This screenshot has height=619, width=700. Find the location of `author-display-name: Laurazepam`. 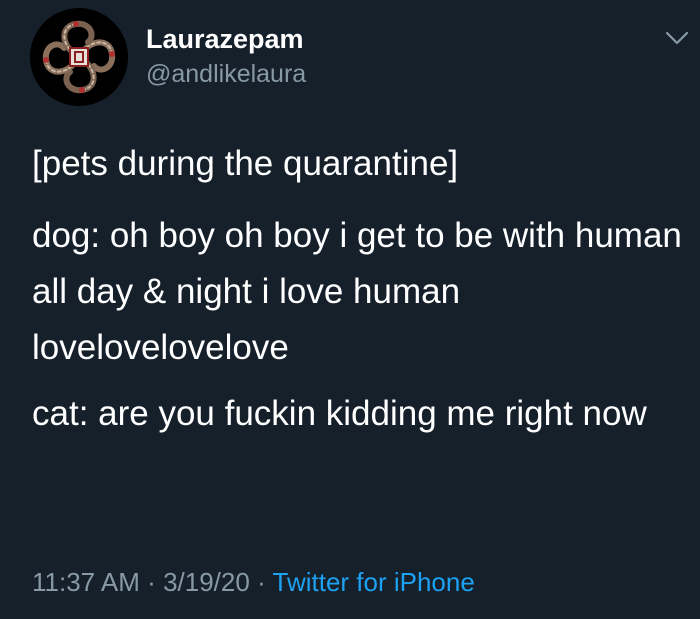

author-display-name: Laurazepam is located at coordinates (225, 39).